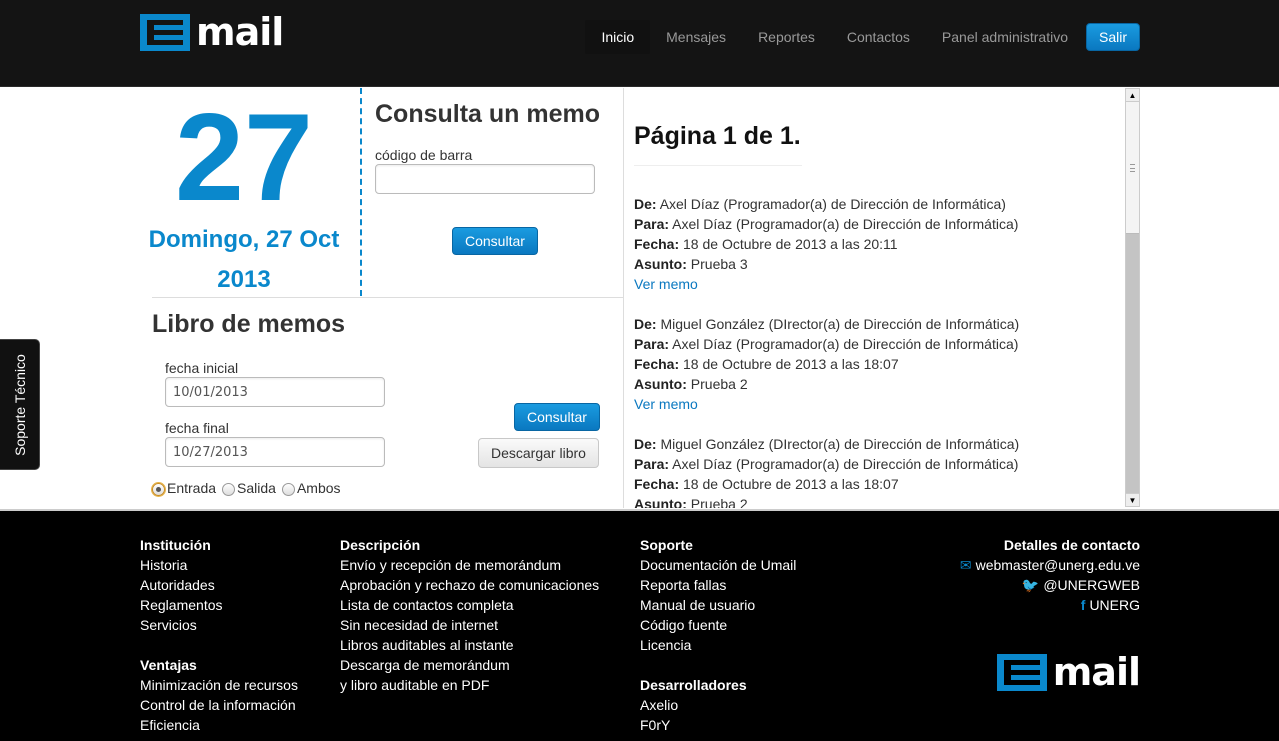 The height and width of the screenshot is (741, 1279). I want to click on consultar-libro-button: Consultar, so click(557, 417).